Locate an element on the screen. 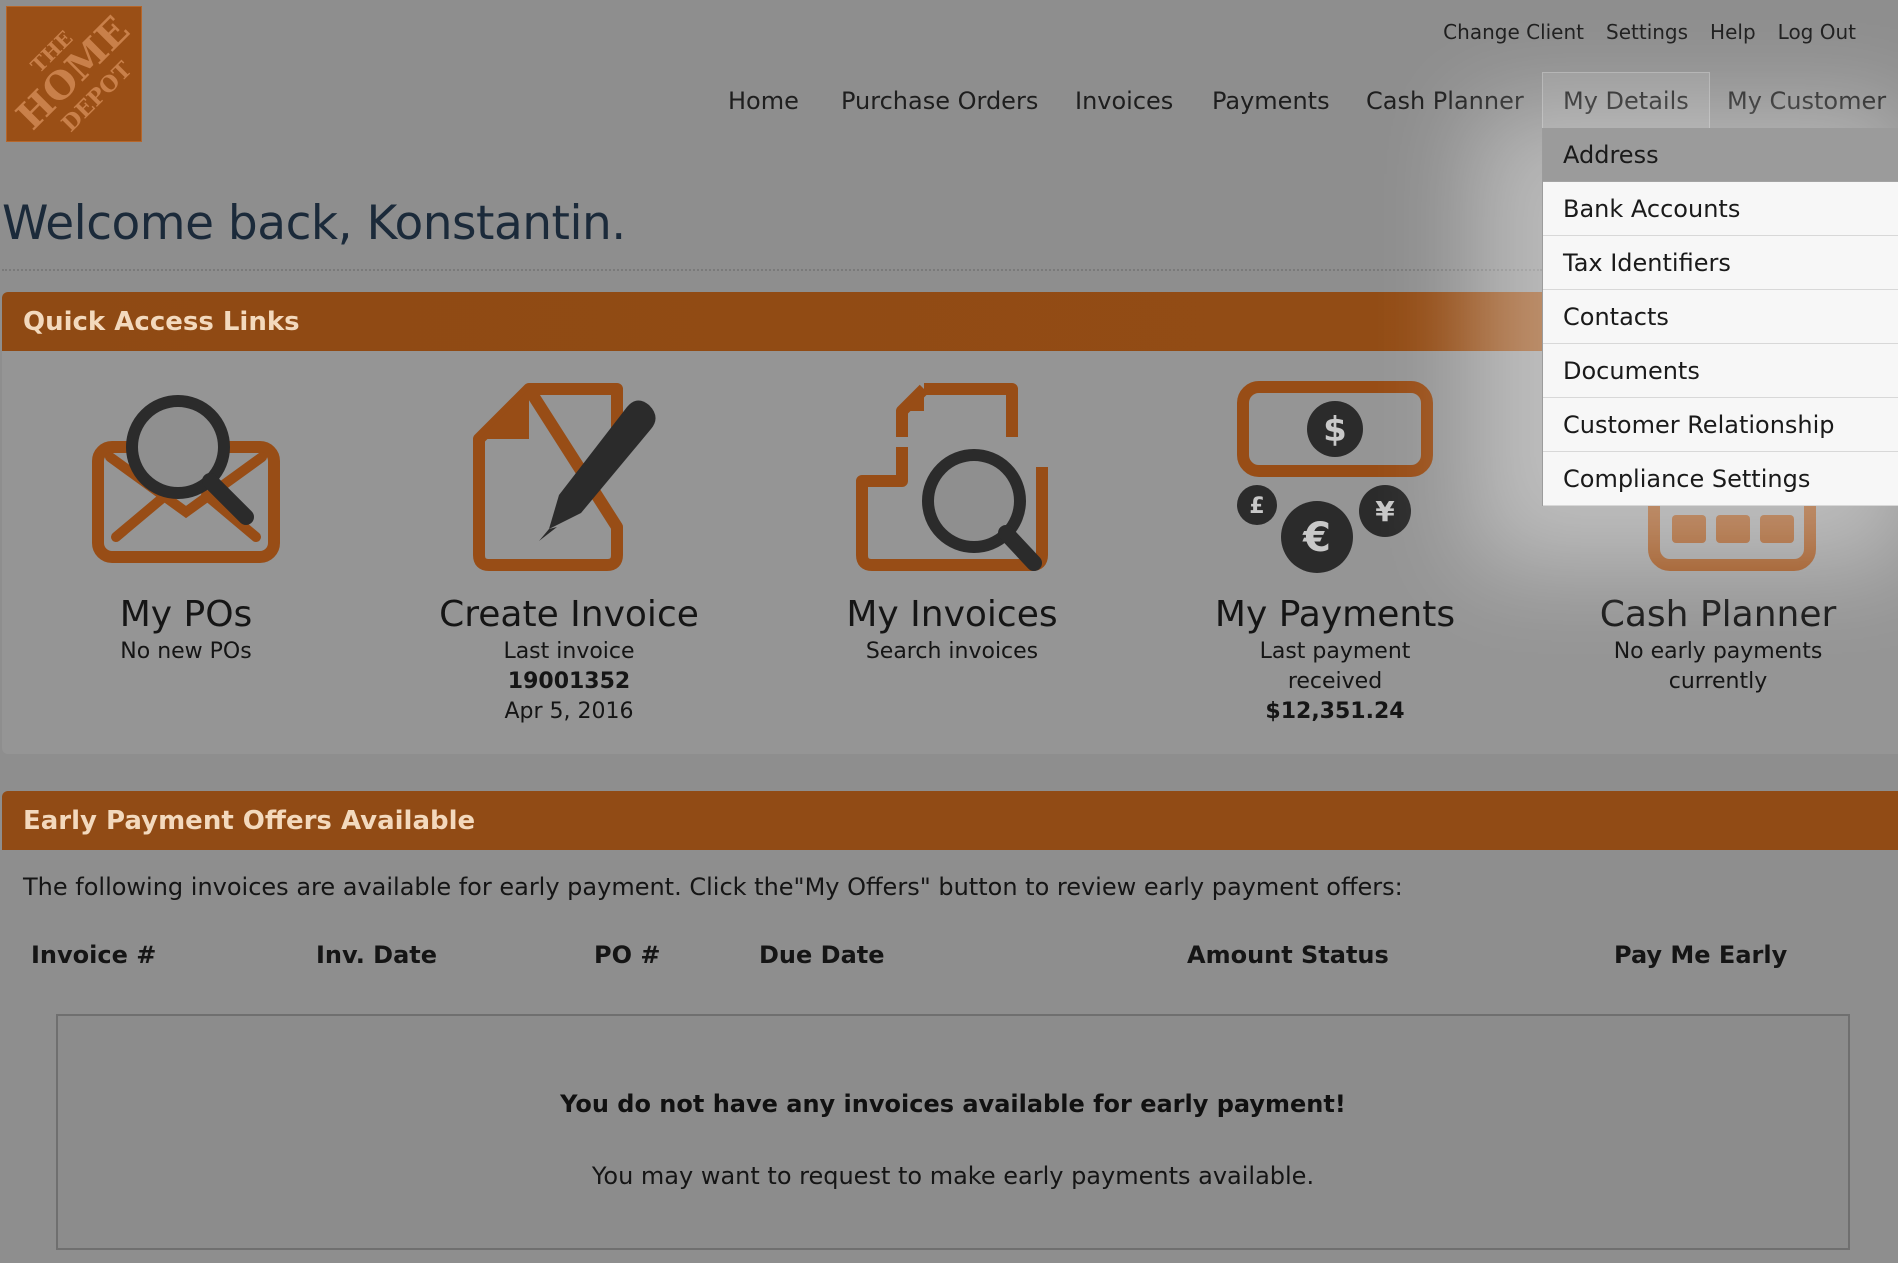  col-amount: Amount is located at coordinates (1240, 955).